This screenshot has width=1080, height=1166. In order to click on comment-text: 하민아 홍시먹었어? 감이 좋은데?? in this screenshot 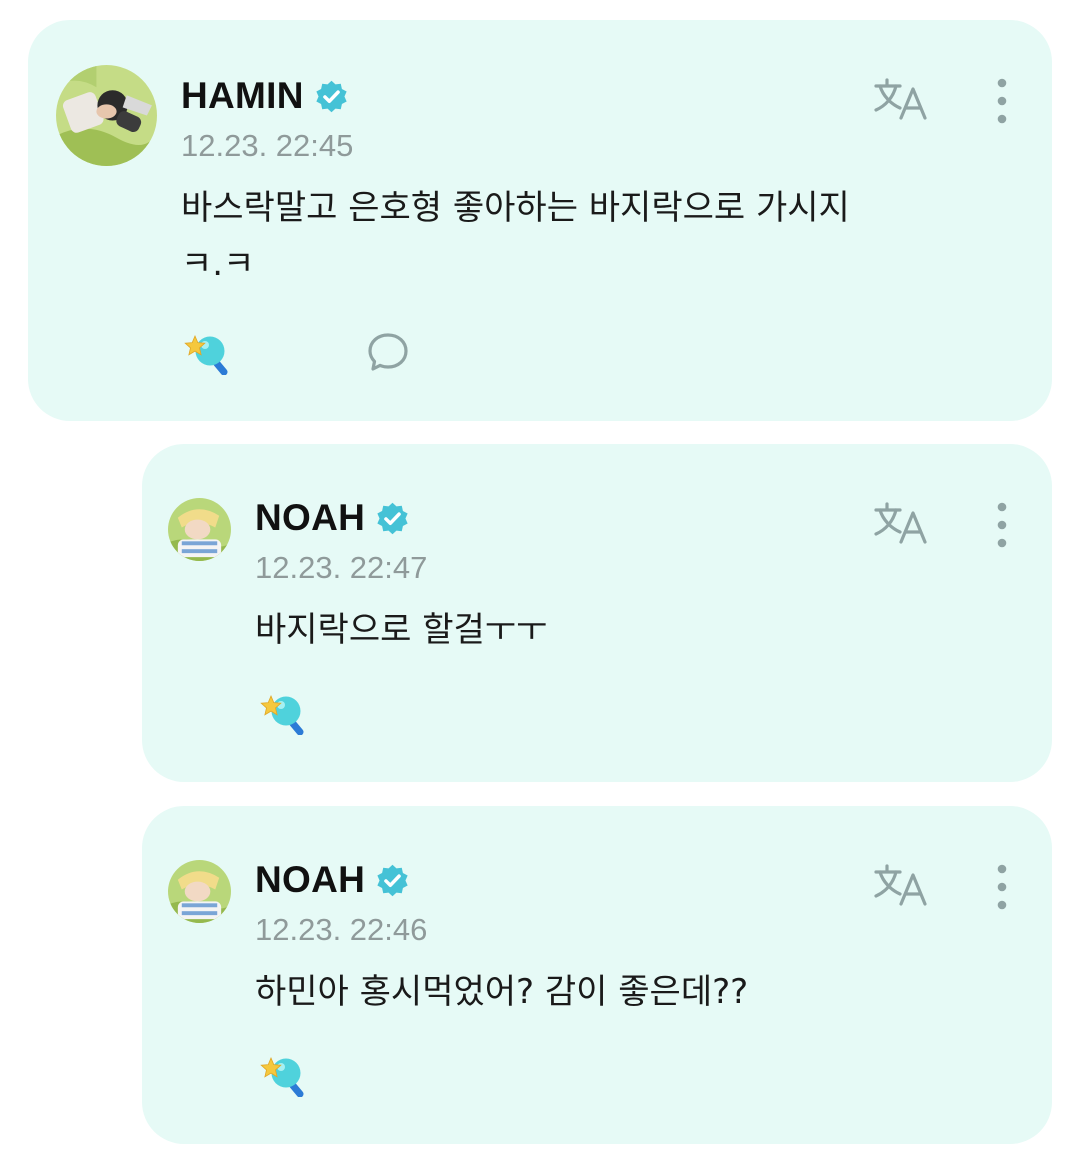, I will do `click(502, 992)`.